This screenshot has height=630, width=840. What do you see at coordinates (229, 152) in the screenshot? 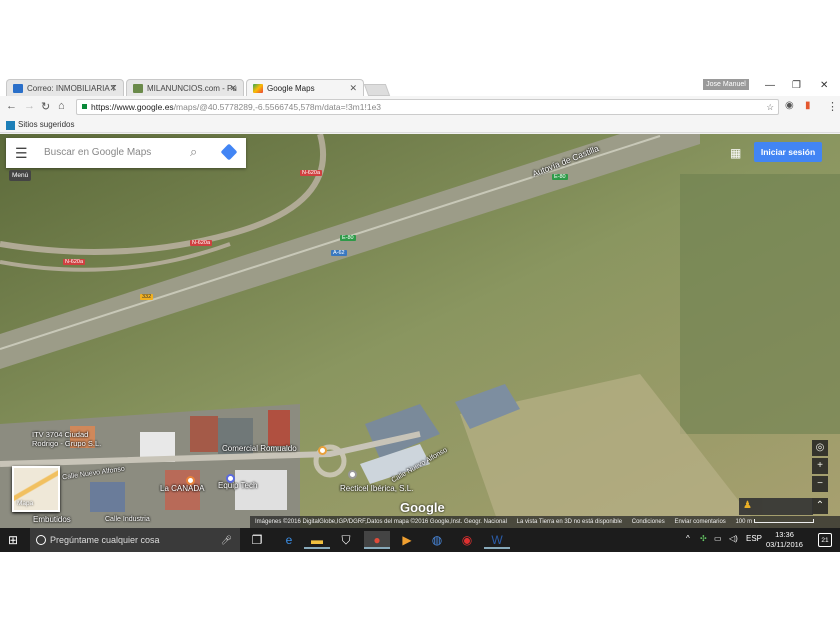
I see `directions-icon` at bounding box center [229, 152].